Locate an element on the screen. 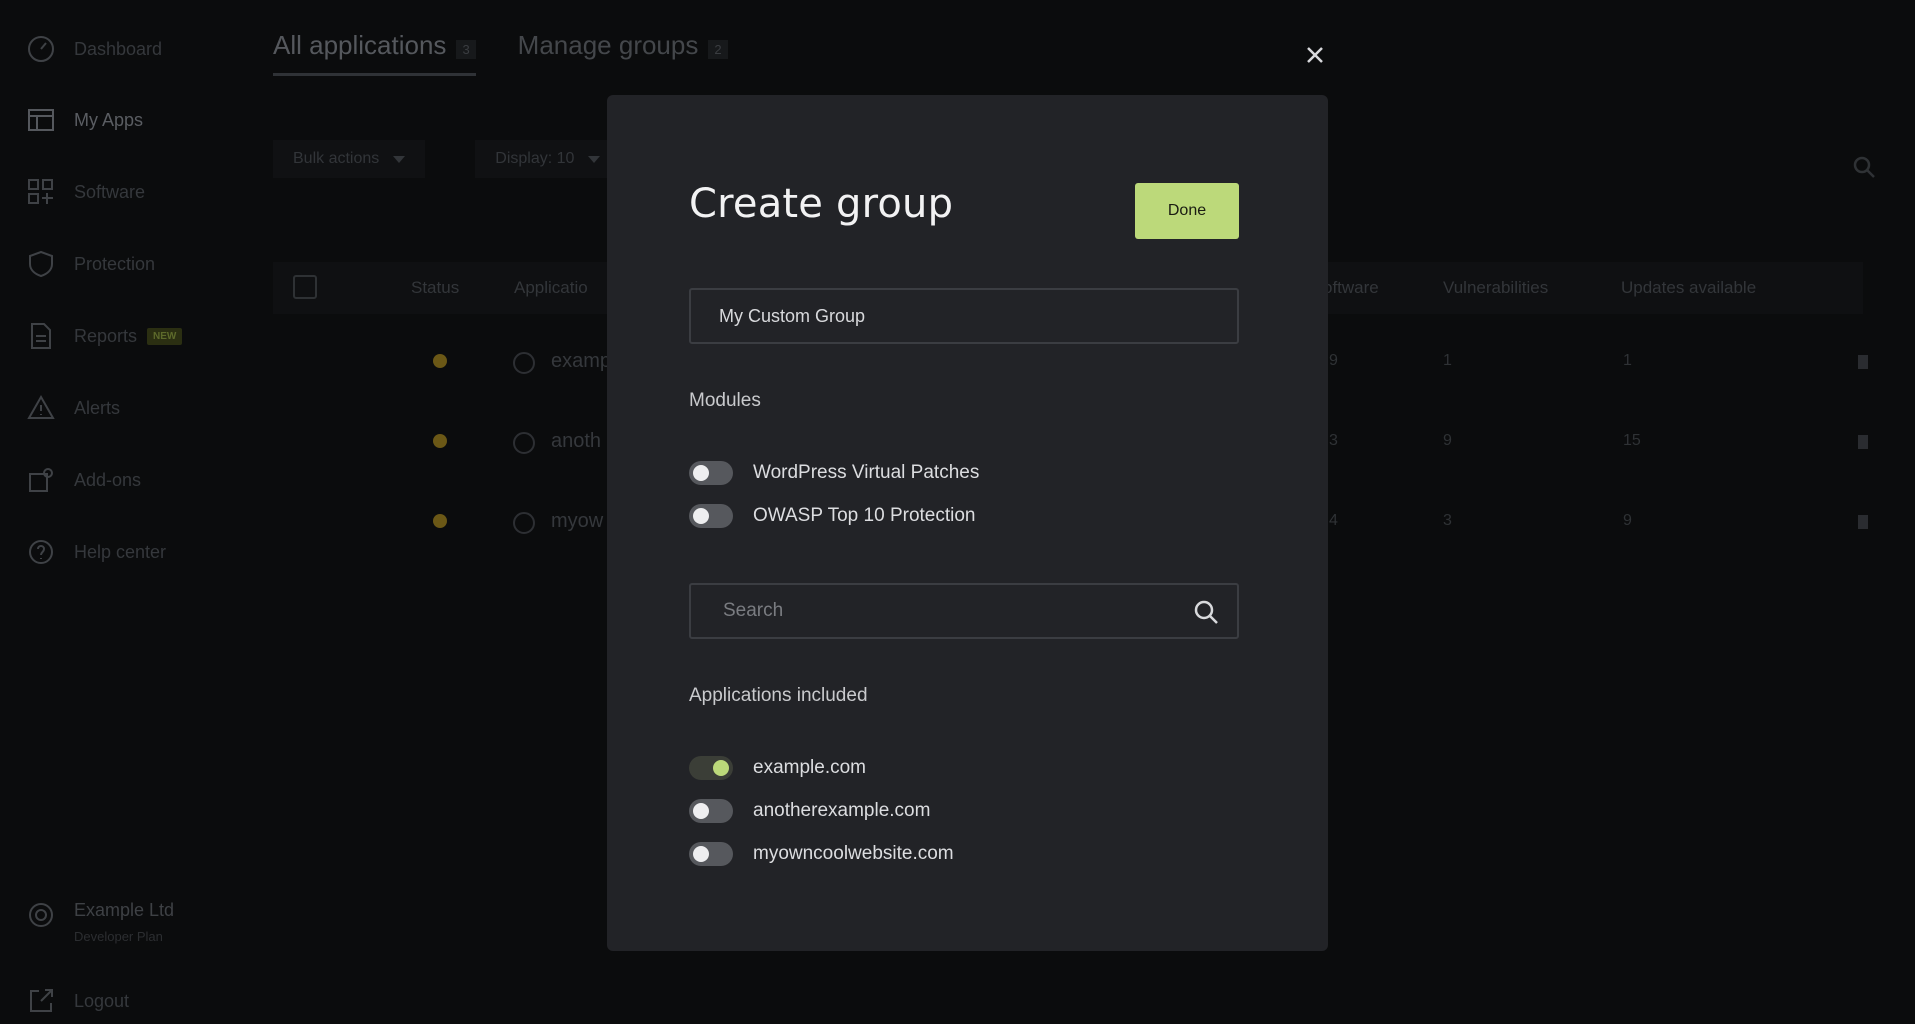 The image size is (1915, 1024). done-button: Done is located at coordinates (1187, 211).